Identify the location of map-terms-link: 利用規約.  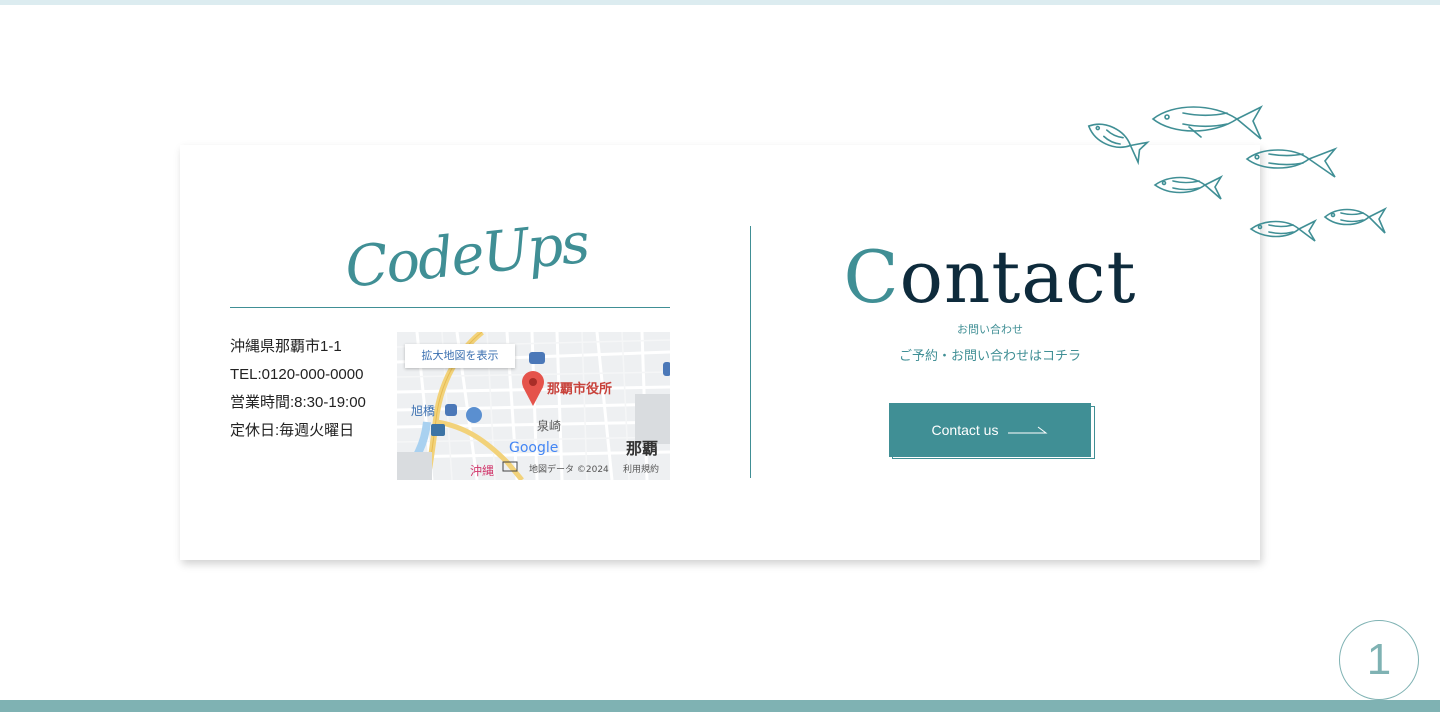
(641, 468).